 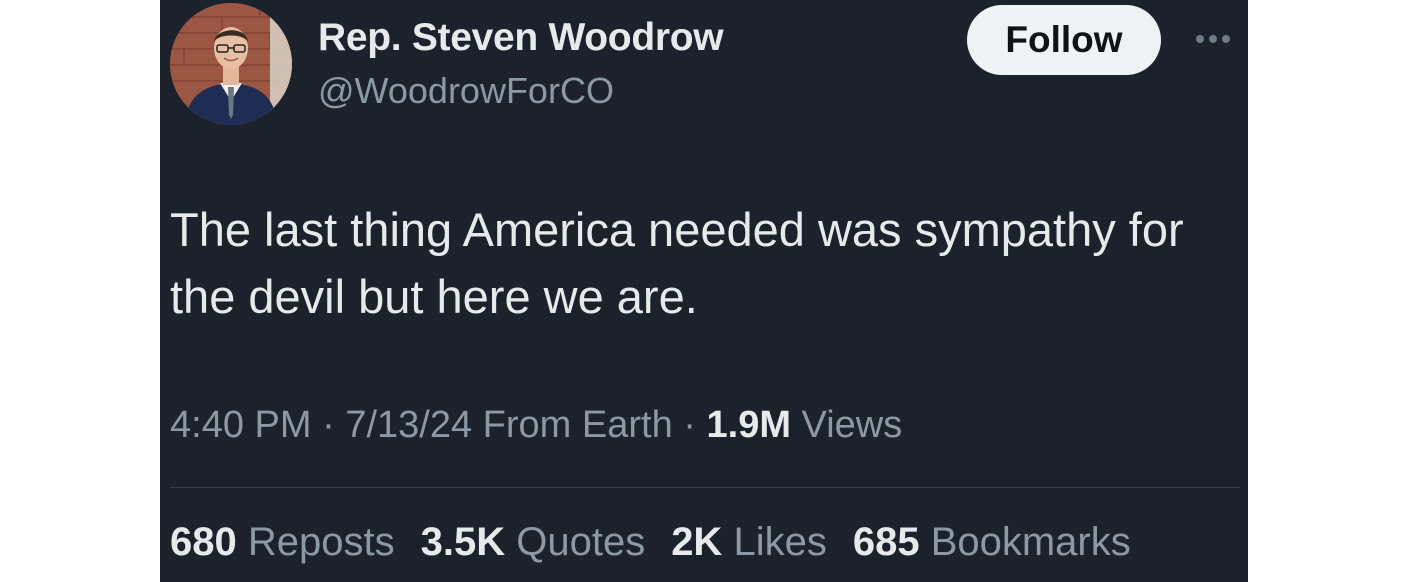 I want to click on likes-label: Likes, so click(x=774, y=542).